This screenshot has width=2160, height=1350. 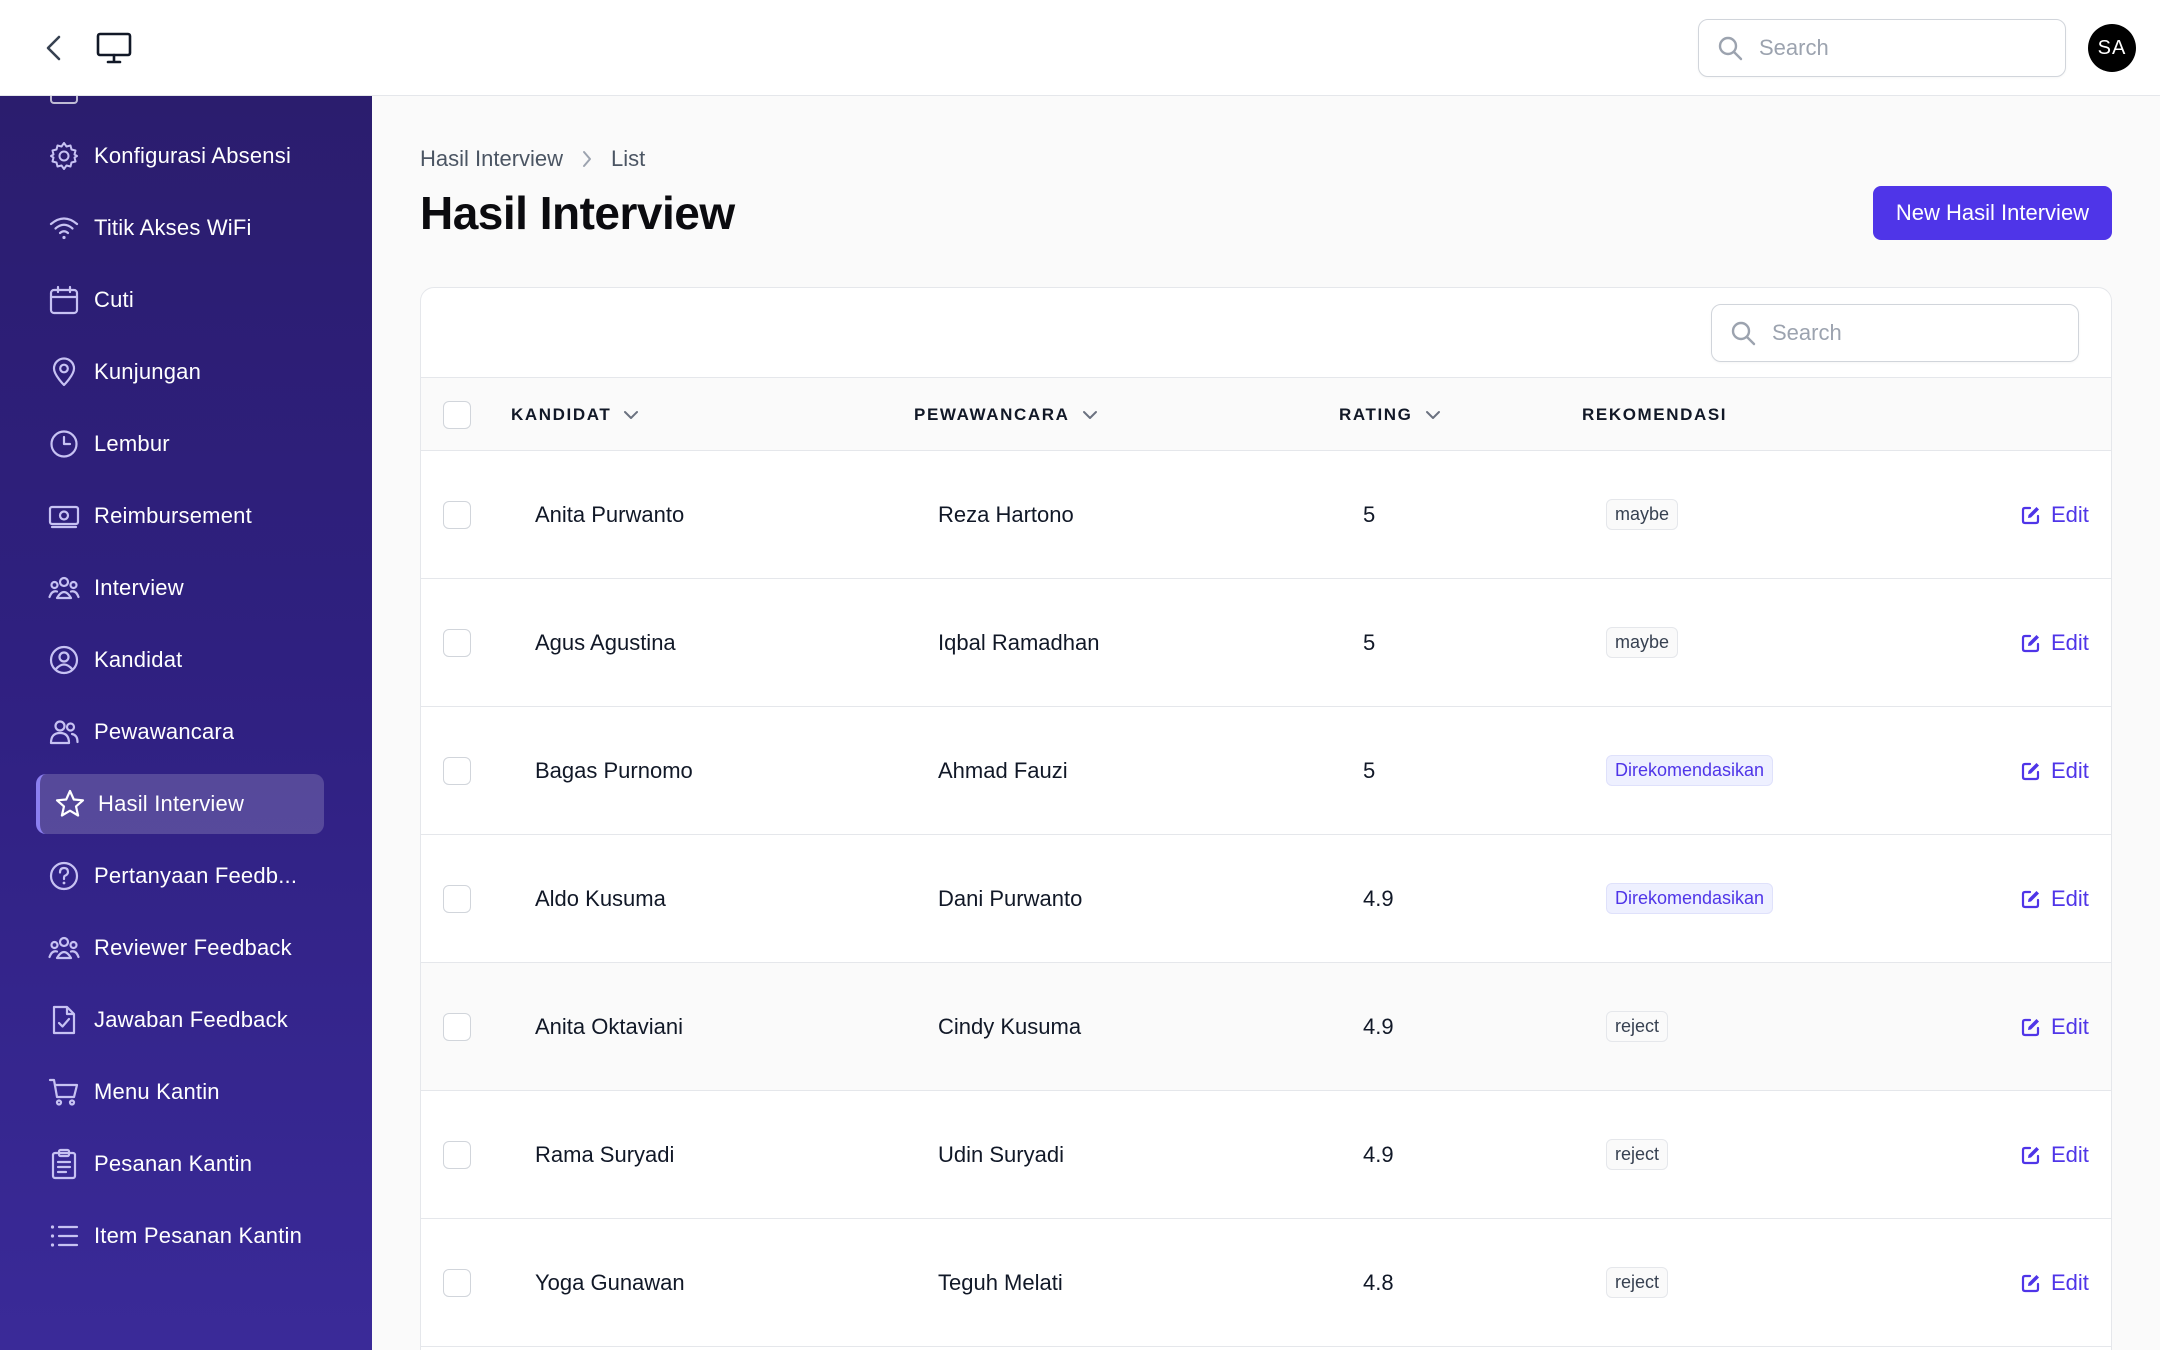 I want to click on status-badge: maybe, so click(x=1642, y=514).